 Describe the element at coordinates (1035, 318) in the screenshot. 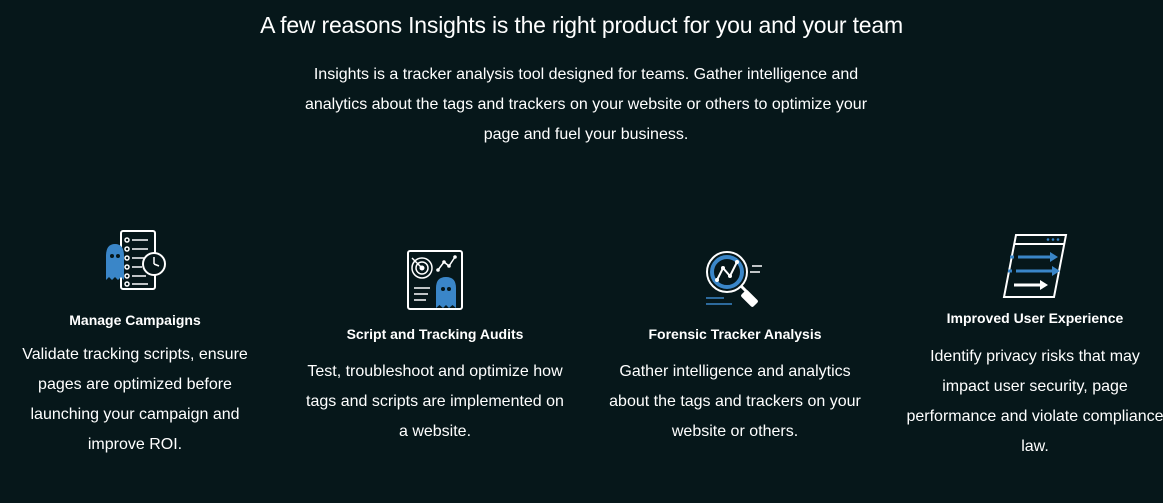

I see `feature-title: Improved User Experience` at that location.